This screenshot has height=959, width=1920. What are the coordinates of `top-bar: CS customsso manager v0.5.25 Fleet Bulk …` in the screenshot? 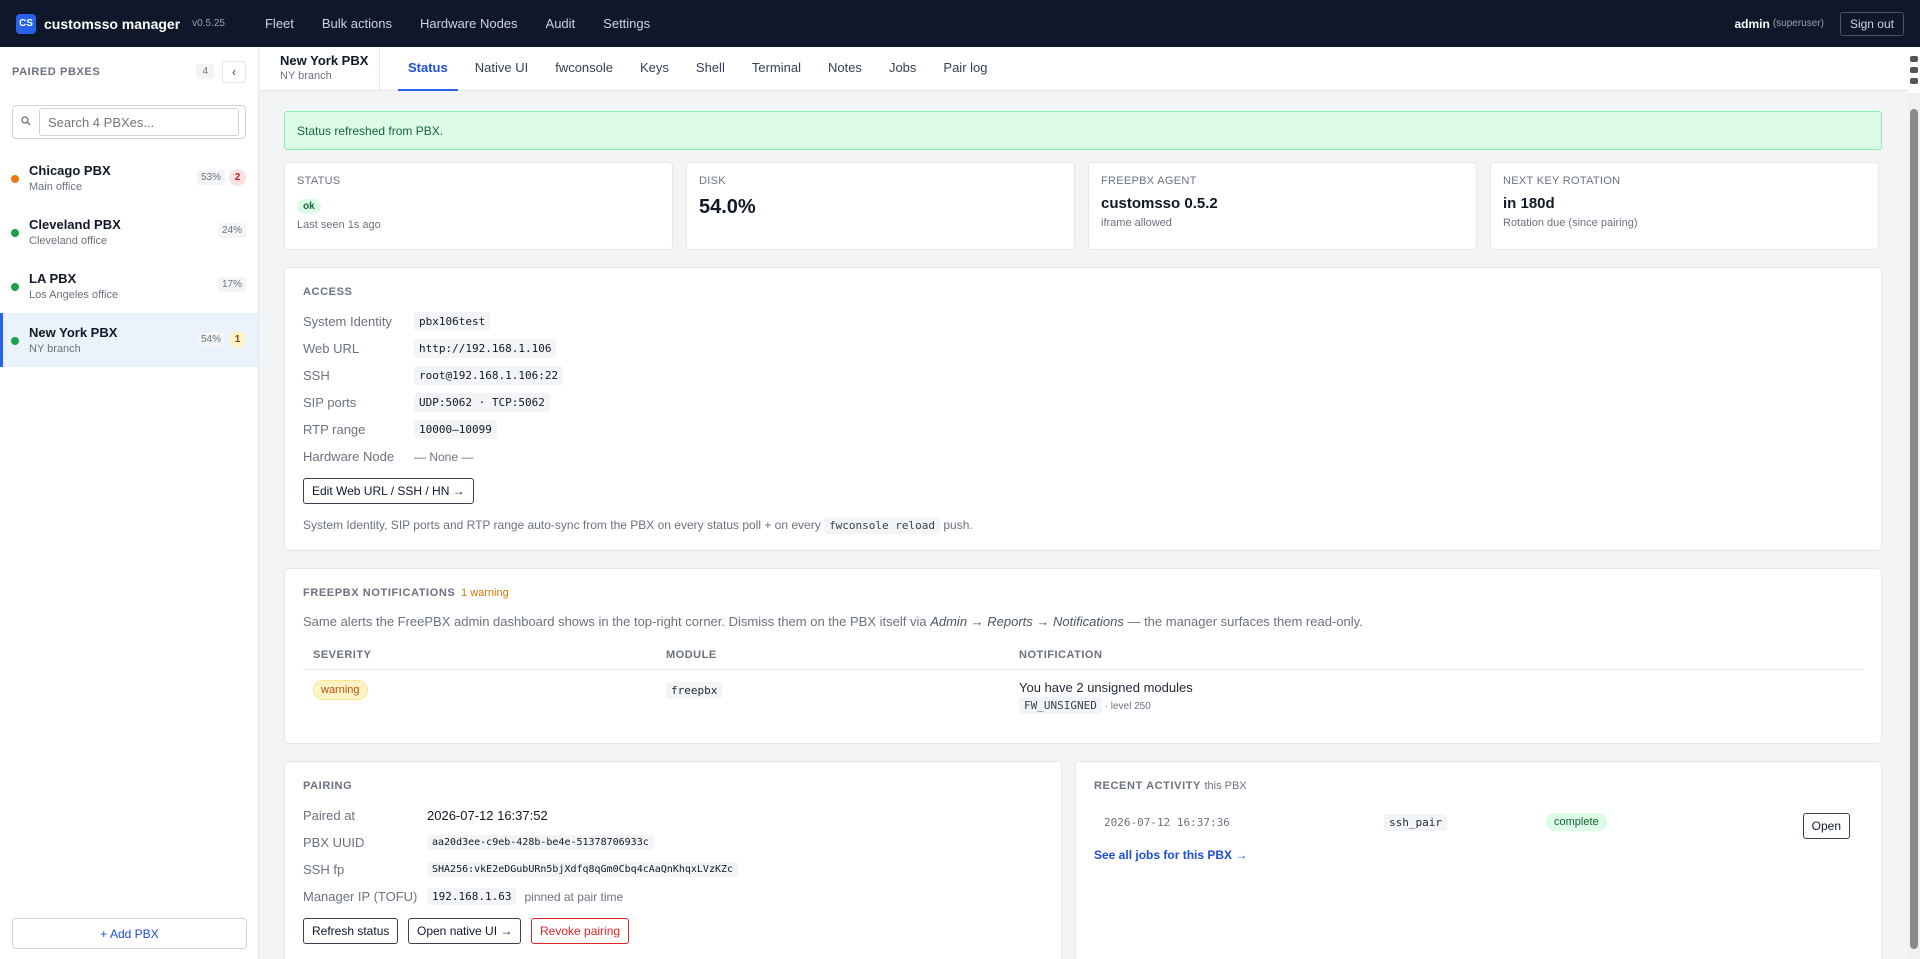 It's located at (960, 23).